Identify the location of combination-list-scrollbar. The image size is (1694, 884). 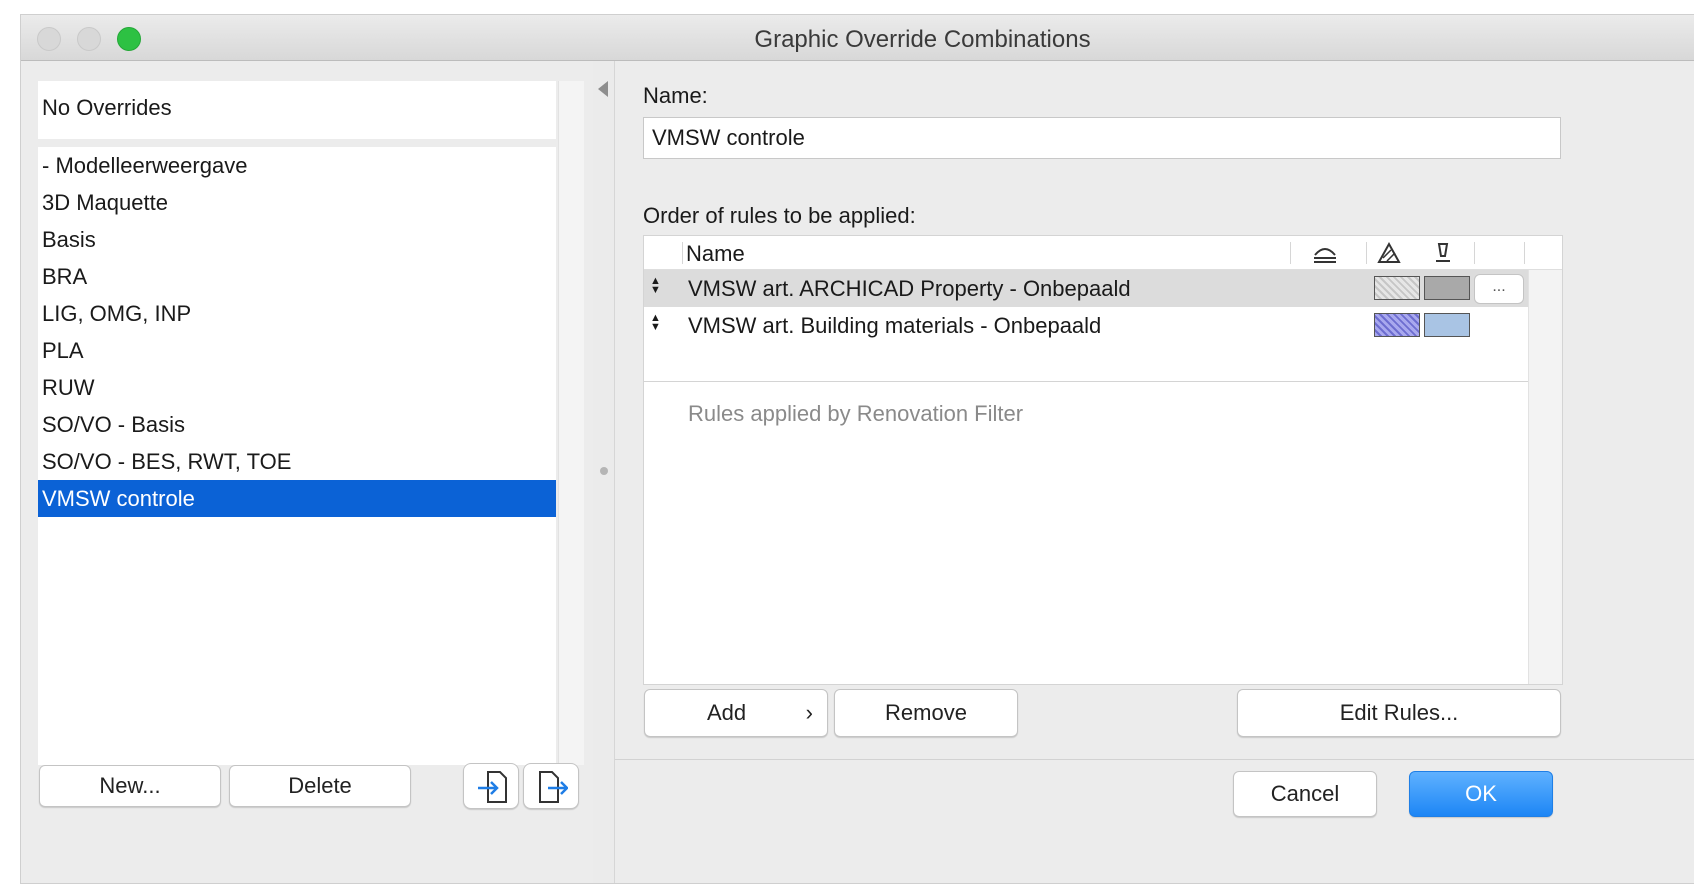
(571, 423).